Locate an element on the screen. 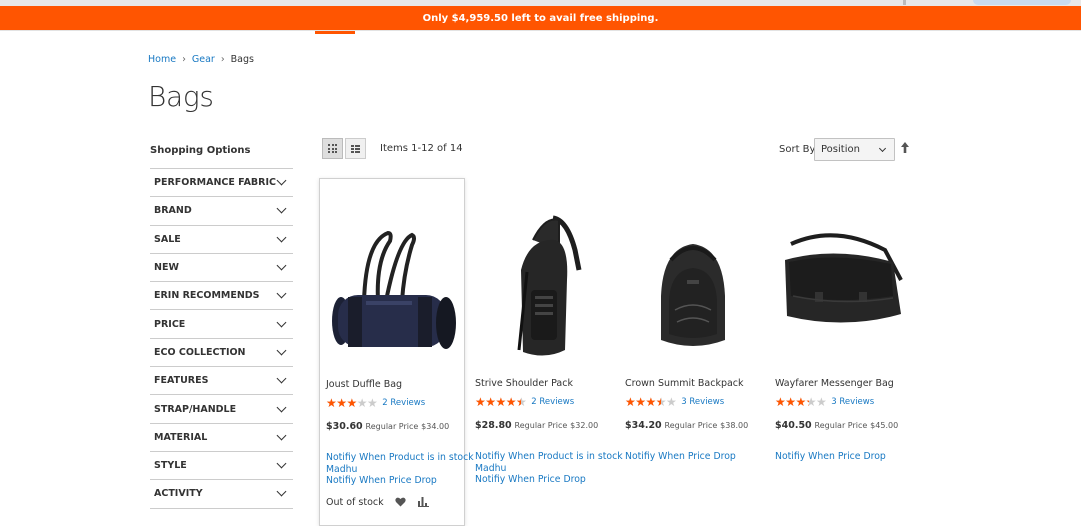 This screenshot has width=1081, height=526. breadcrumb-gear: Gear is located at coordinates (203, 59).